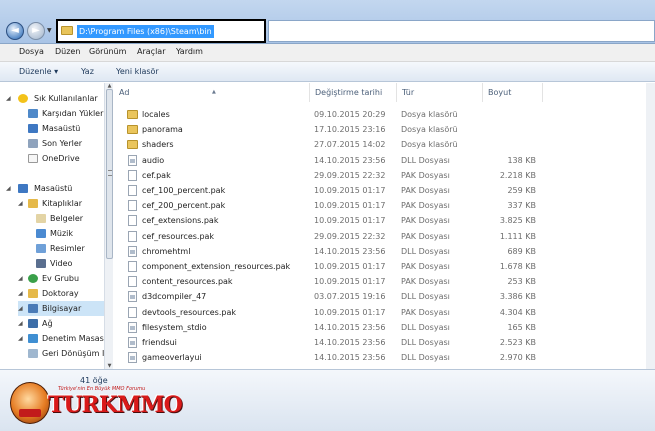  I want to click on column-header-date: Değiştirme tarihi, so click(353, 92).